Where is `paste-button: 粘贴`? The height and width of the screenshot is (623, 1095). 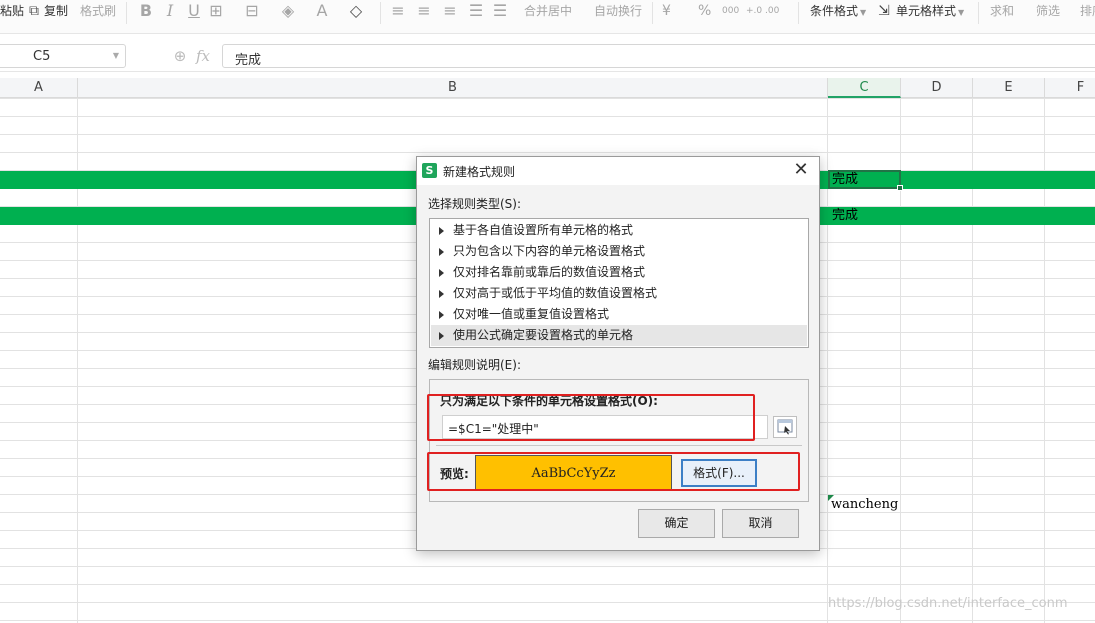
paste-button: 粘贴 is located at coordinates (12, 11).